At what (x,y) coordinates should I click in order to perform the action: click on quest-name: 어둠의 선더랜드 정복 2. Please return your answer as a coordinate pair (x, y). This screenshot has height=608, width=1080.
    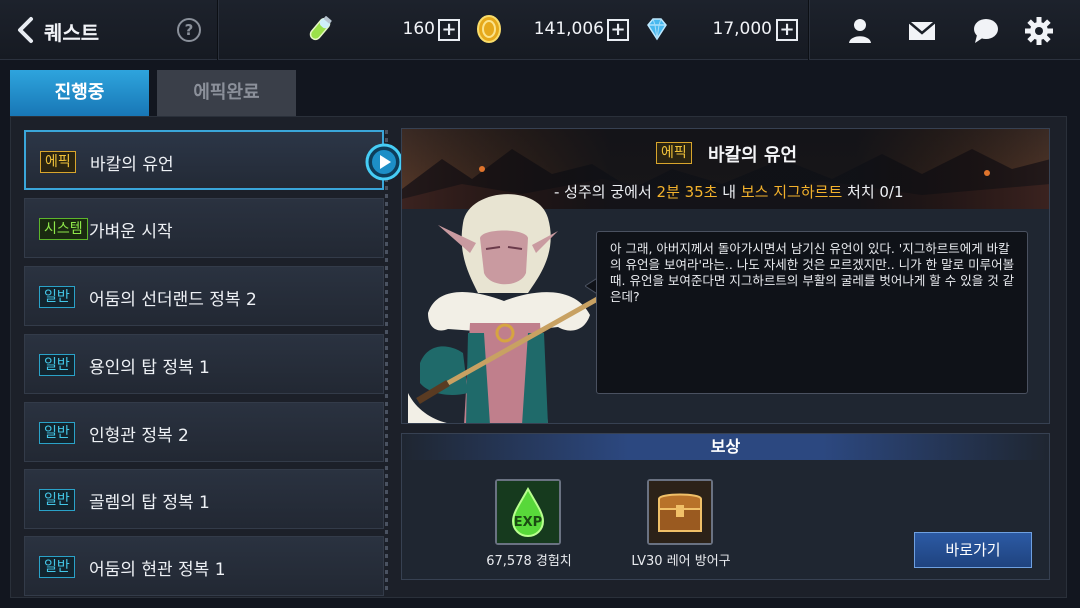
    Looking at the image, I should click on (173, 300).